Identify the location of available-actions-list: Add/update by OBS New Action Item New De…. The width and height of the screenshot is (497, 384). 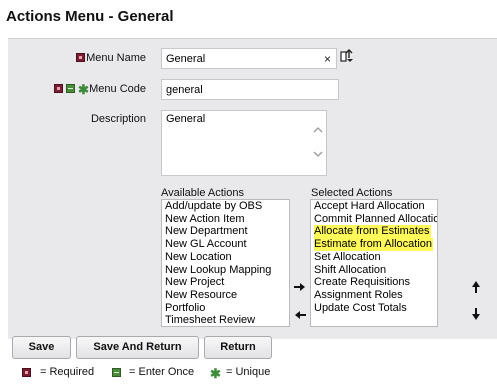
(225, 263).